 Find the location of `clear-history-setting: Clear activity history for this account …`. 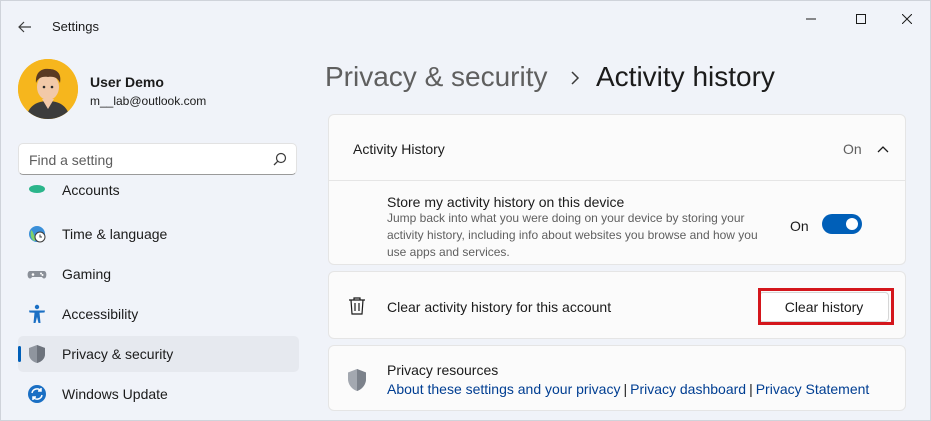

clear-history-setting: Clear activity history for this account … is located at coordinates (617, 305).